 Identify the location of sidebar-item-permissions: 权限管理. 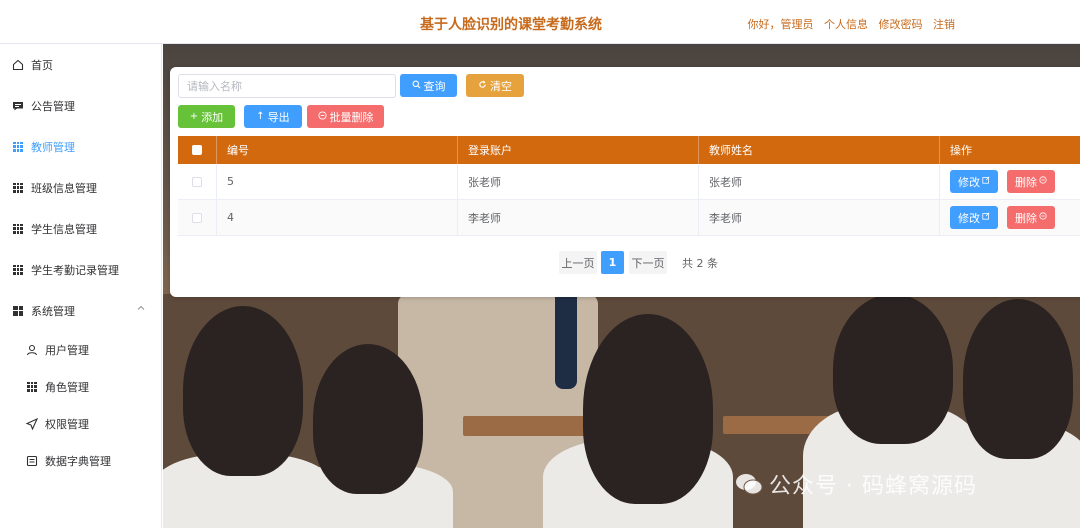
(80, 423).